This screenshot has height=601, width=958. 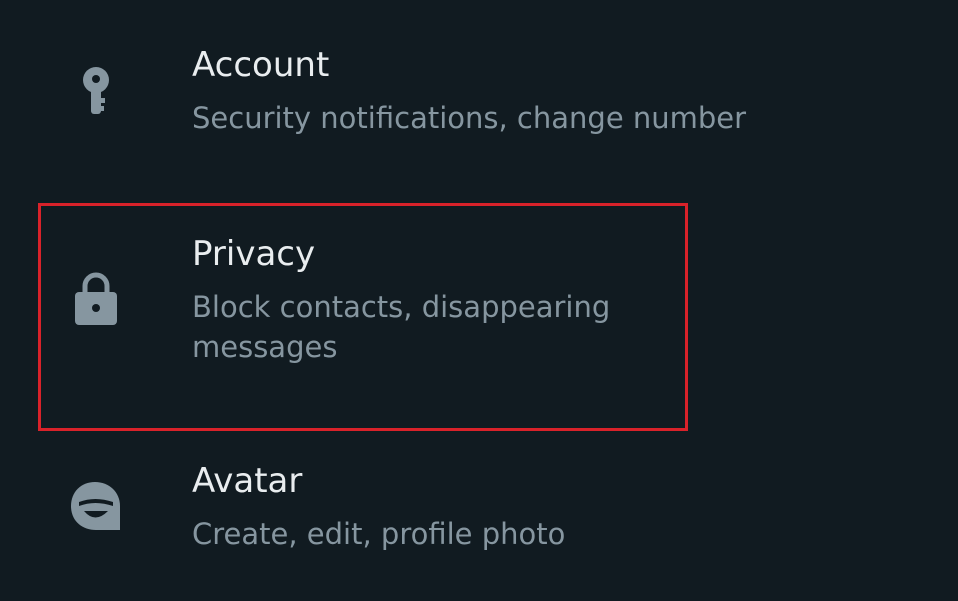 What do you see at coordinates (469, 118) in the screenshot?
I see `settings-item-subtitle: Security notifications, change number` at bounding box center [469, 118].